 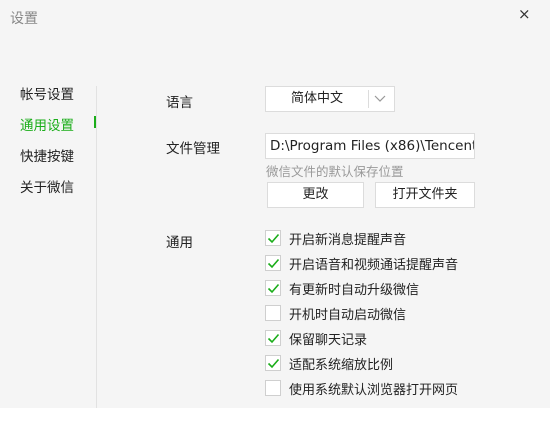 I want to click on option-label: 开机时自动启动微信, so click(x=348, y=315).